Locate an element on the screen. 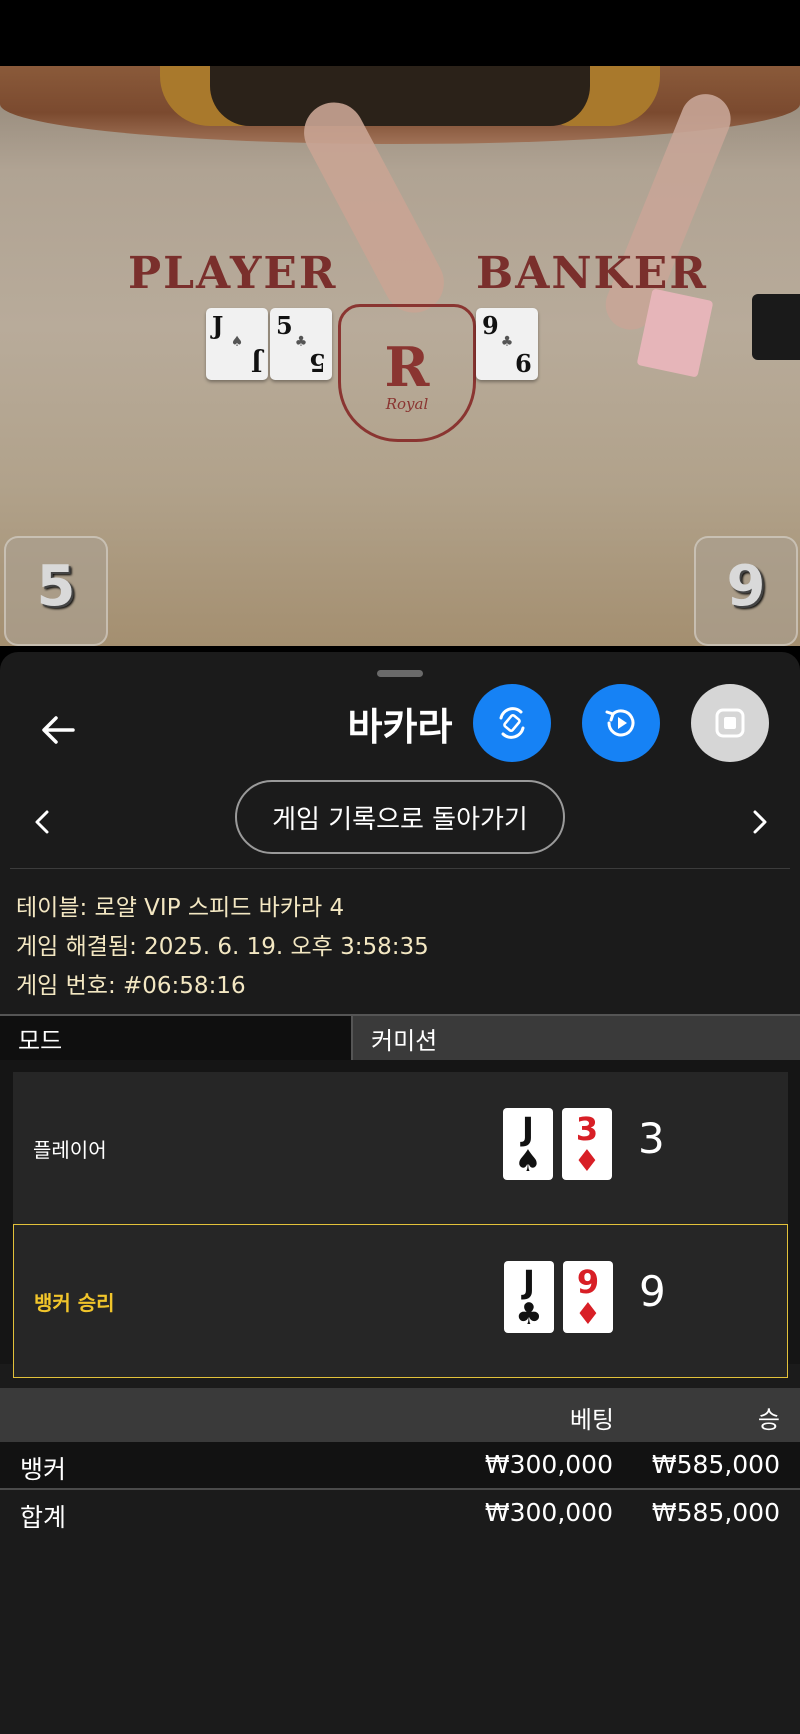 The image size is (800, 1734). spade-icon: ♠ is located at coordinates (528, 1161).